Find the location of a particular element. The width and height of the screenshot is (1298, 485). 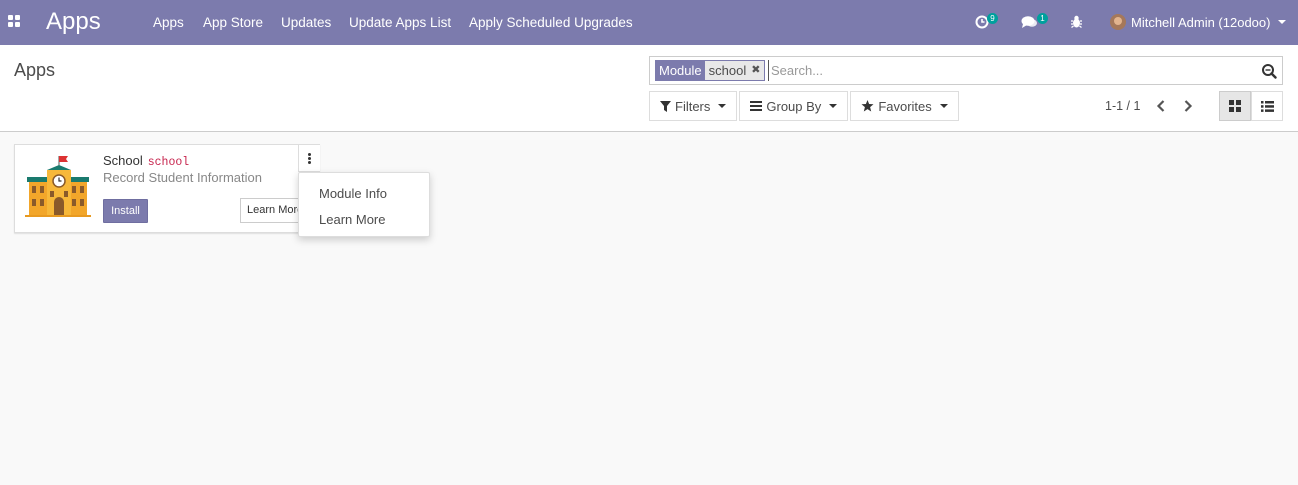

app-brand: Apps is located at coordinates (73, 22).